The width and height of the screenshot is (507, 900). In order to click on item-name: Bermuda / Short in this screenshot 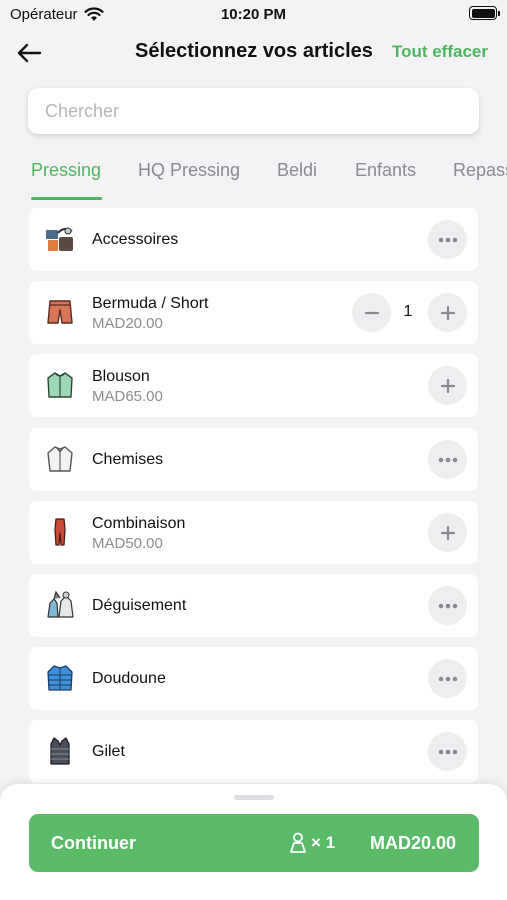, I will do `click(150, 303)`.